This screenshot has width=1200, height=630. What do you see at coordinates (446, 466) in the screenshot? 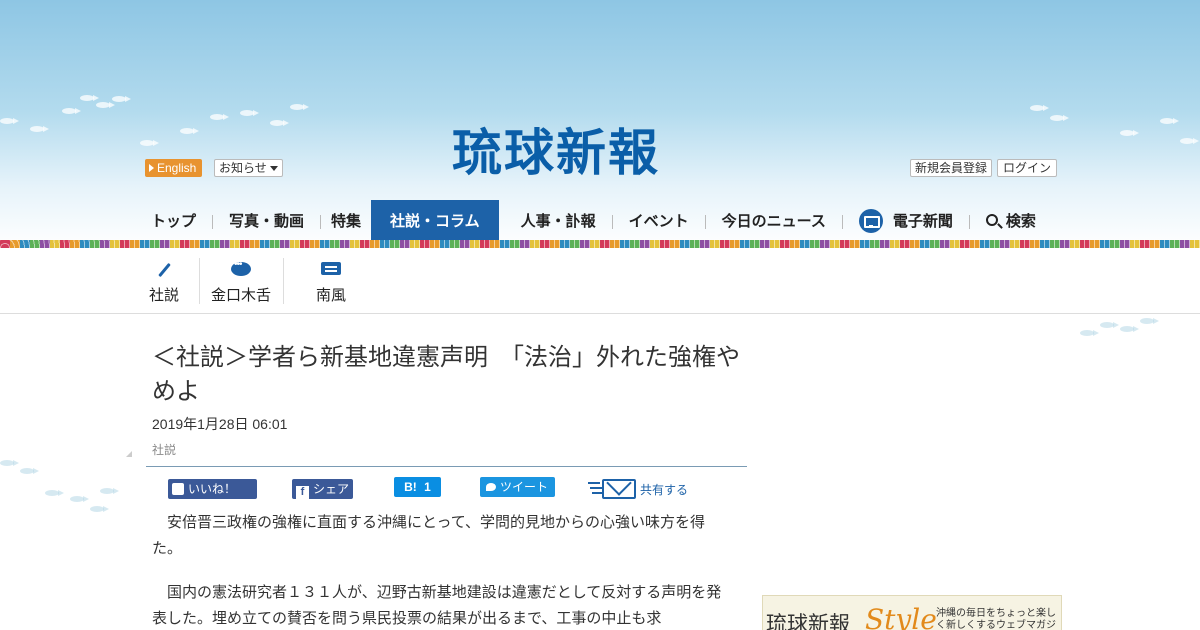
I see `divider` at bounding box center [446, 466].